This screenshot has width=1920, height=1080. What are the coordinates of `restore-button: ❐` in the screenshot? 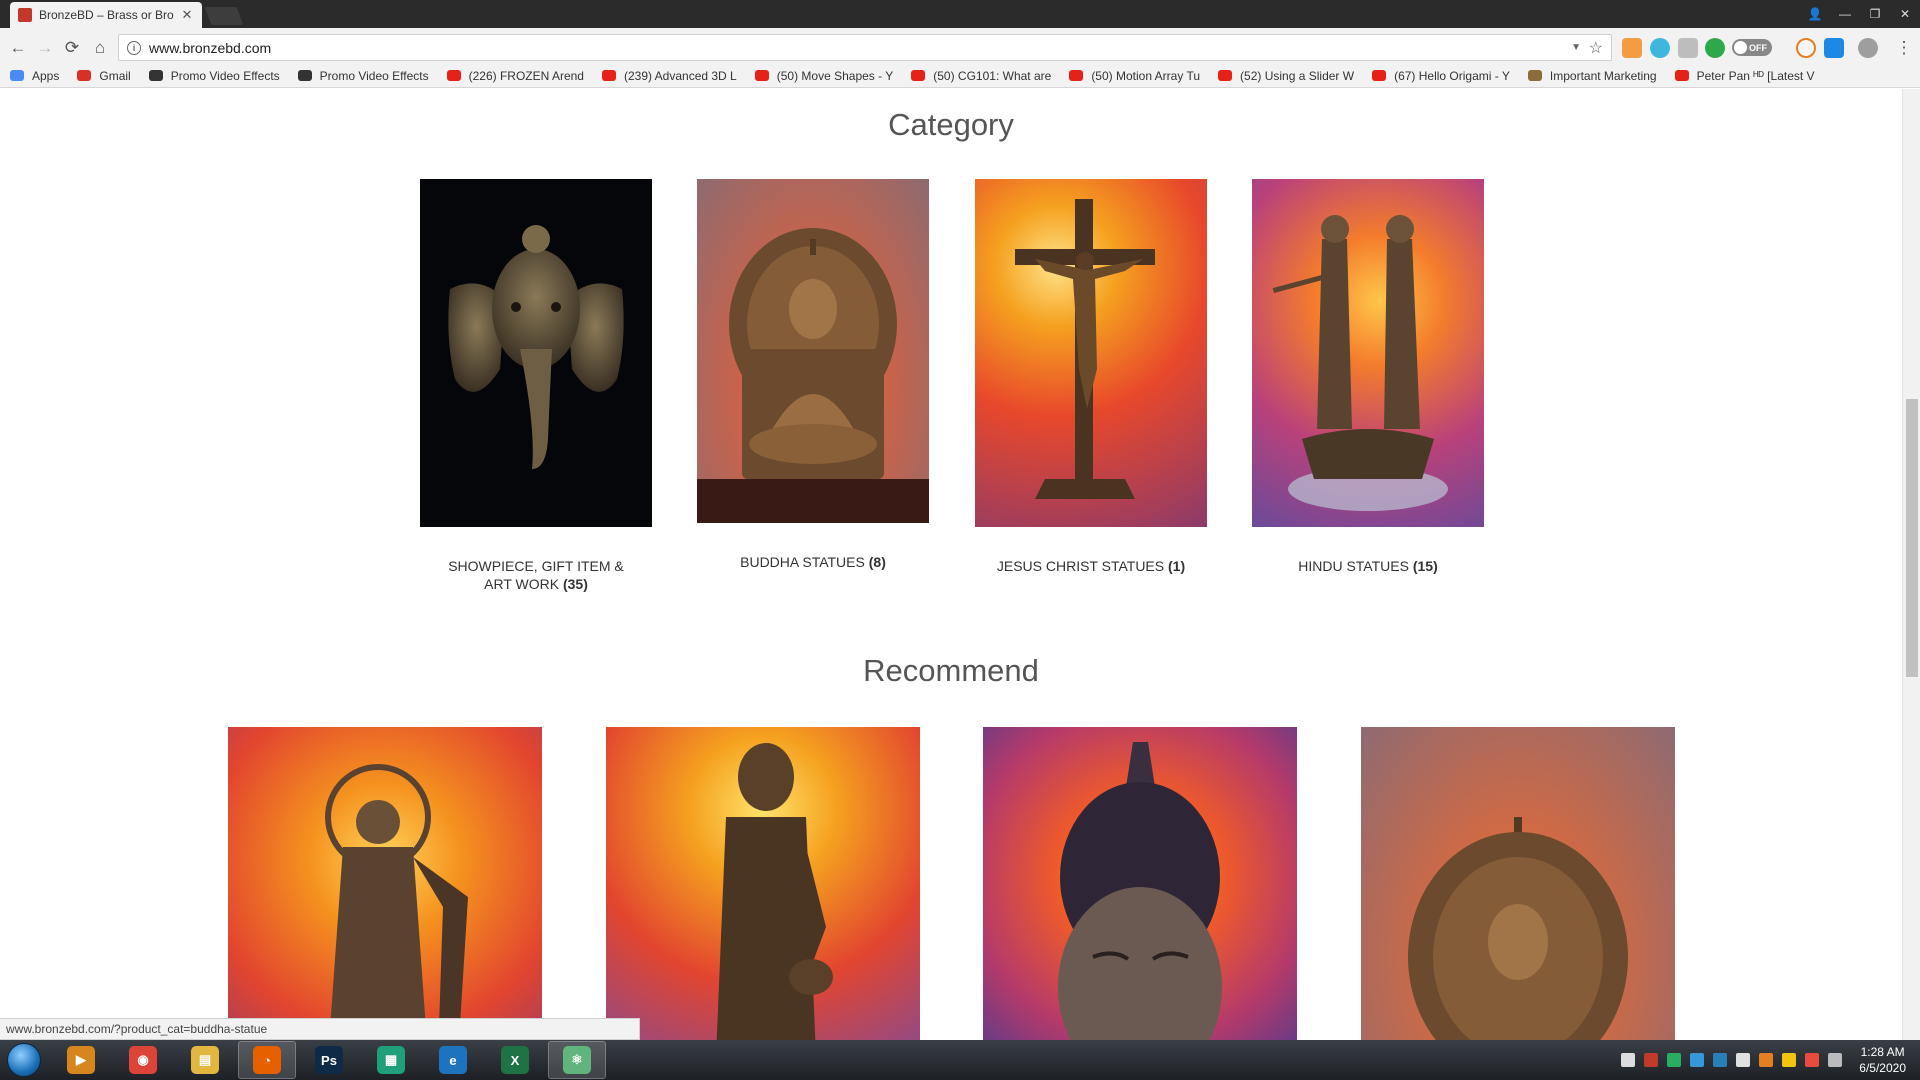 It's located at (1875, 14).